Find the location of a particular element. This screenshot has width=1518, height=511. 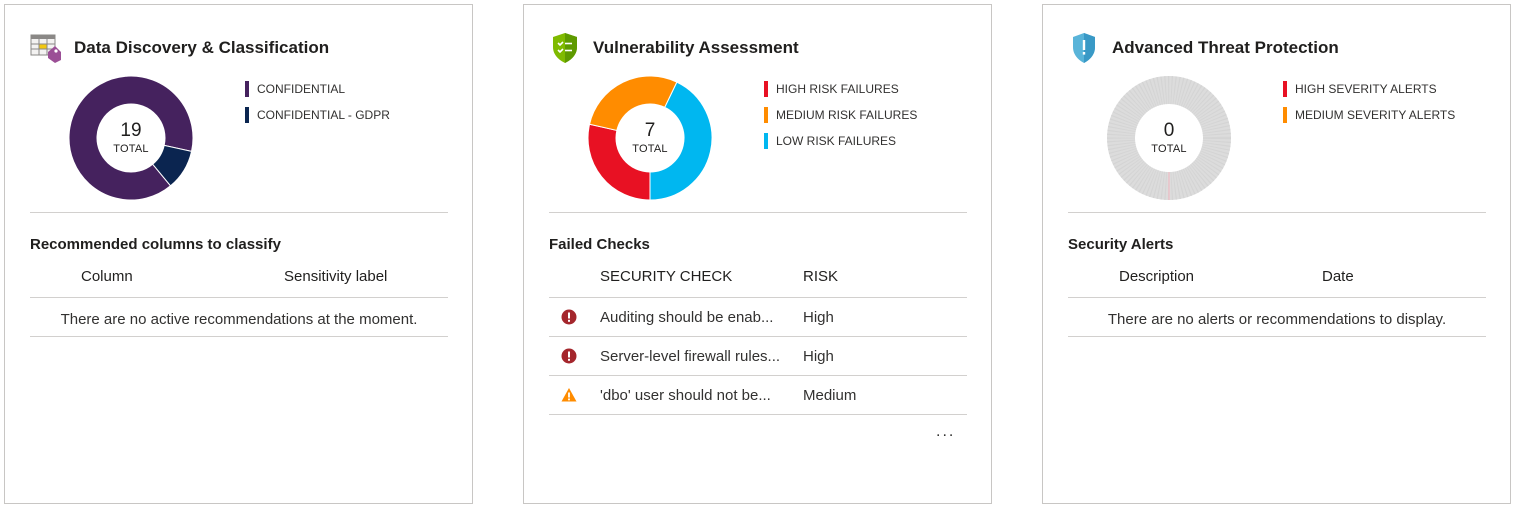

section-title: Failed Checks is located at coordinates (599, 244).